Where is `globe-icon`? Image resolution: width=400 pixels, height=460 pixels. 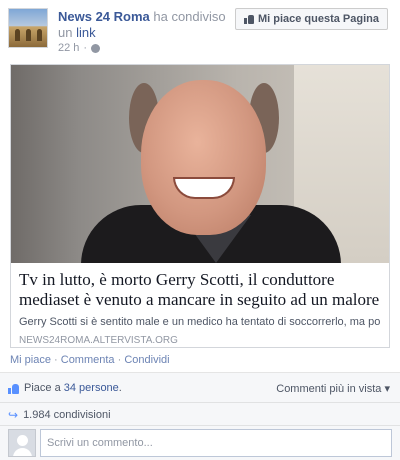
globe-icon is located at coordinates (96, 48).